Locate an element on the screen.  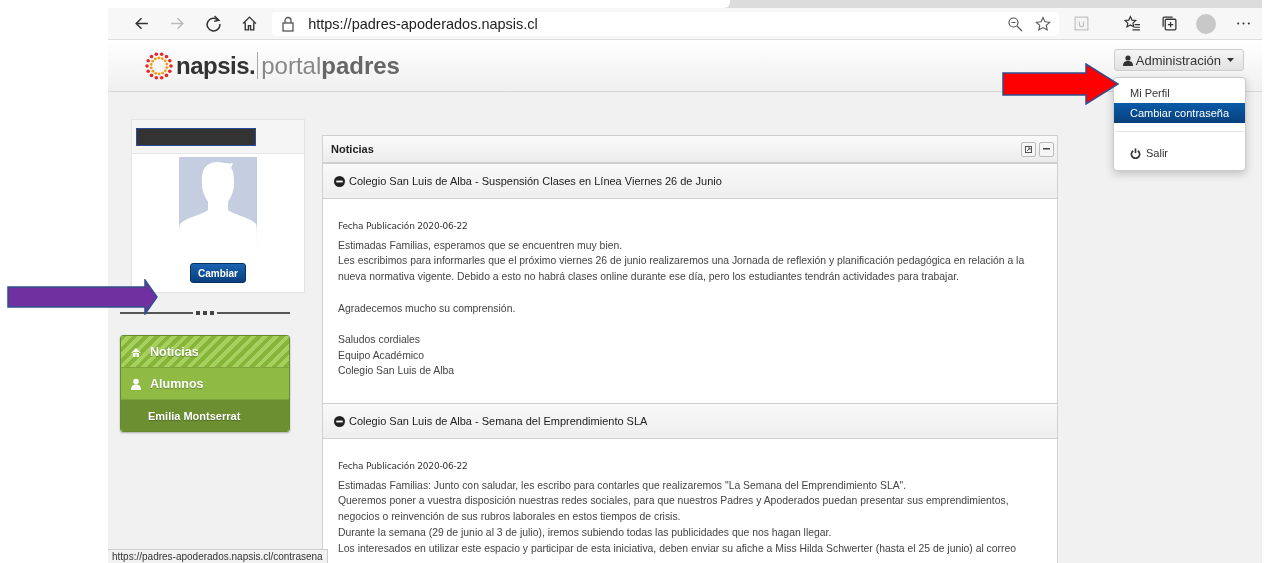
news-text: Saludos cordiales is located at coordinates (380, 339).